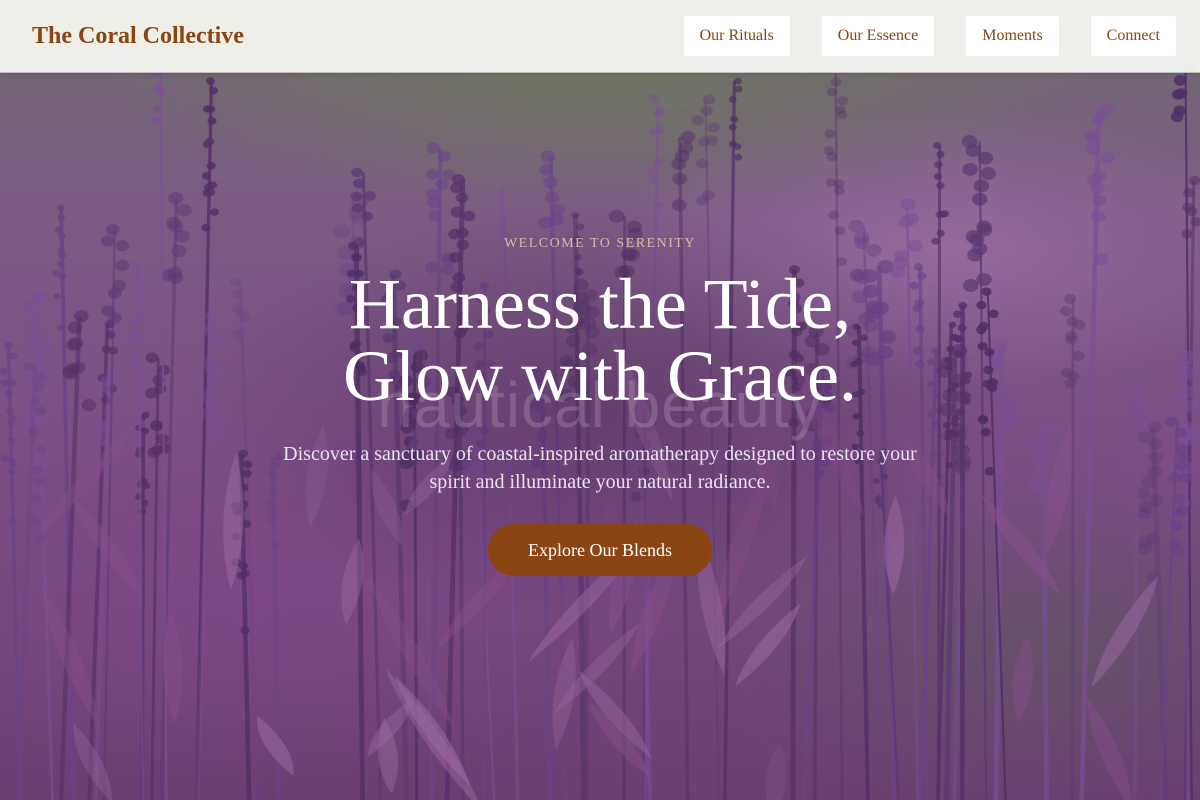 Image resolution: width=1200 pixels, height=800 pixels. I want to click on main-nav: Our Rituals Our Essence Moments Connect, so click(929, 36).